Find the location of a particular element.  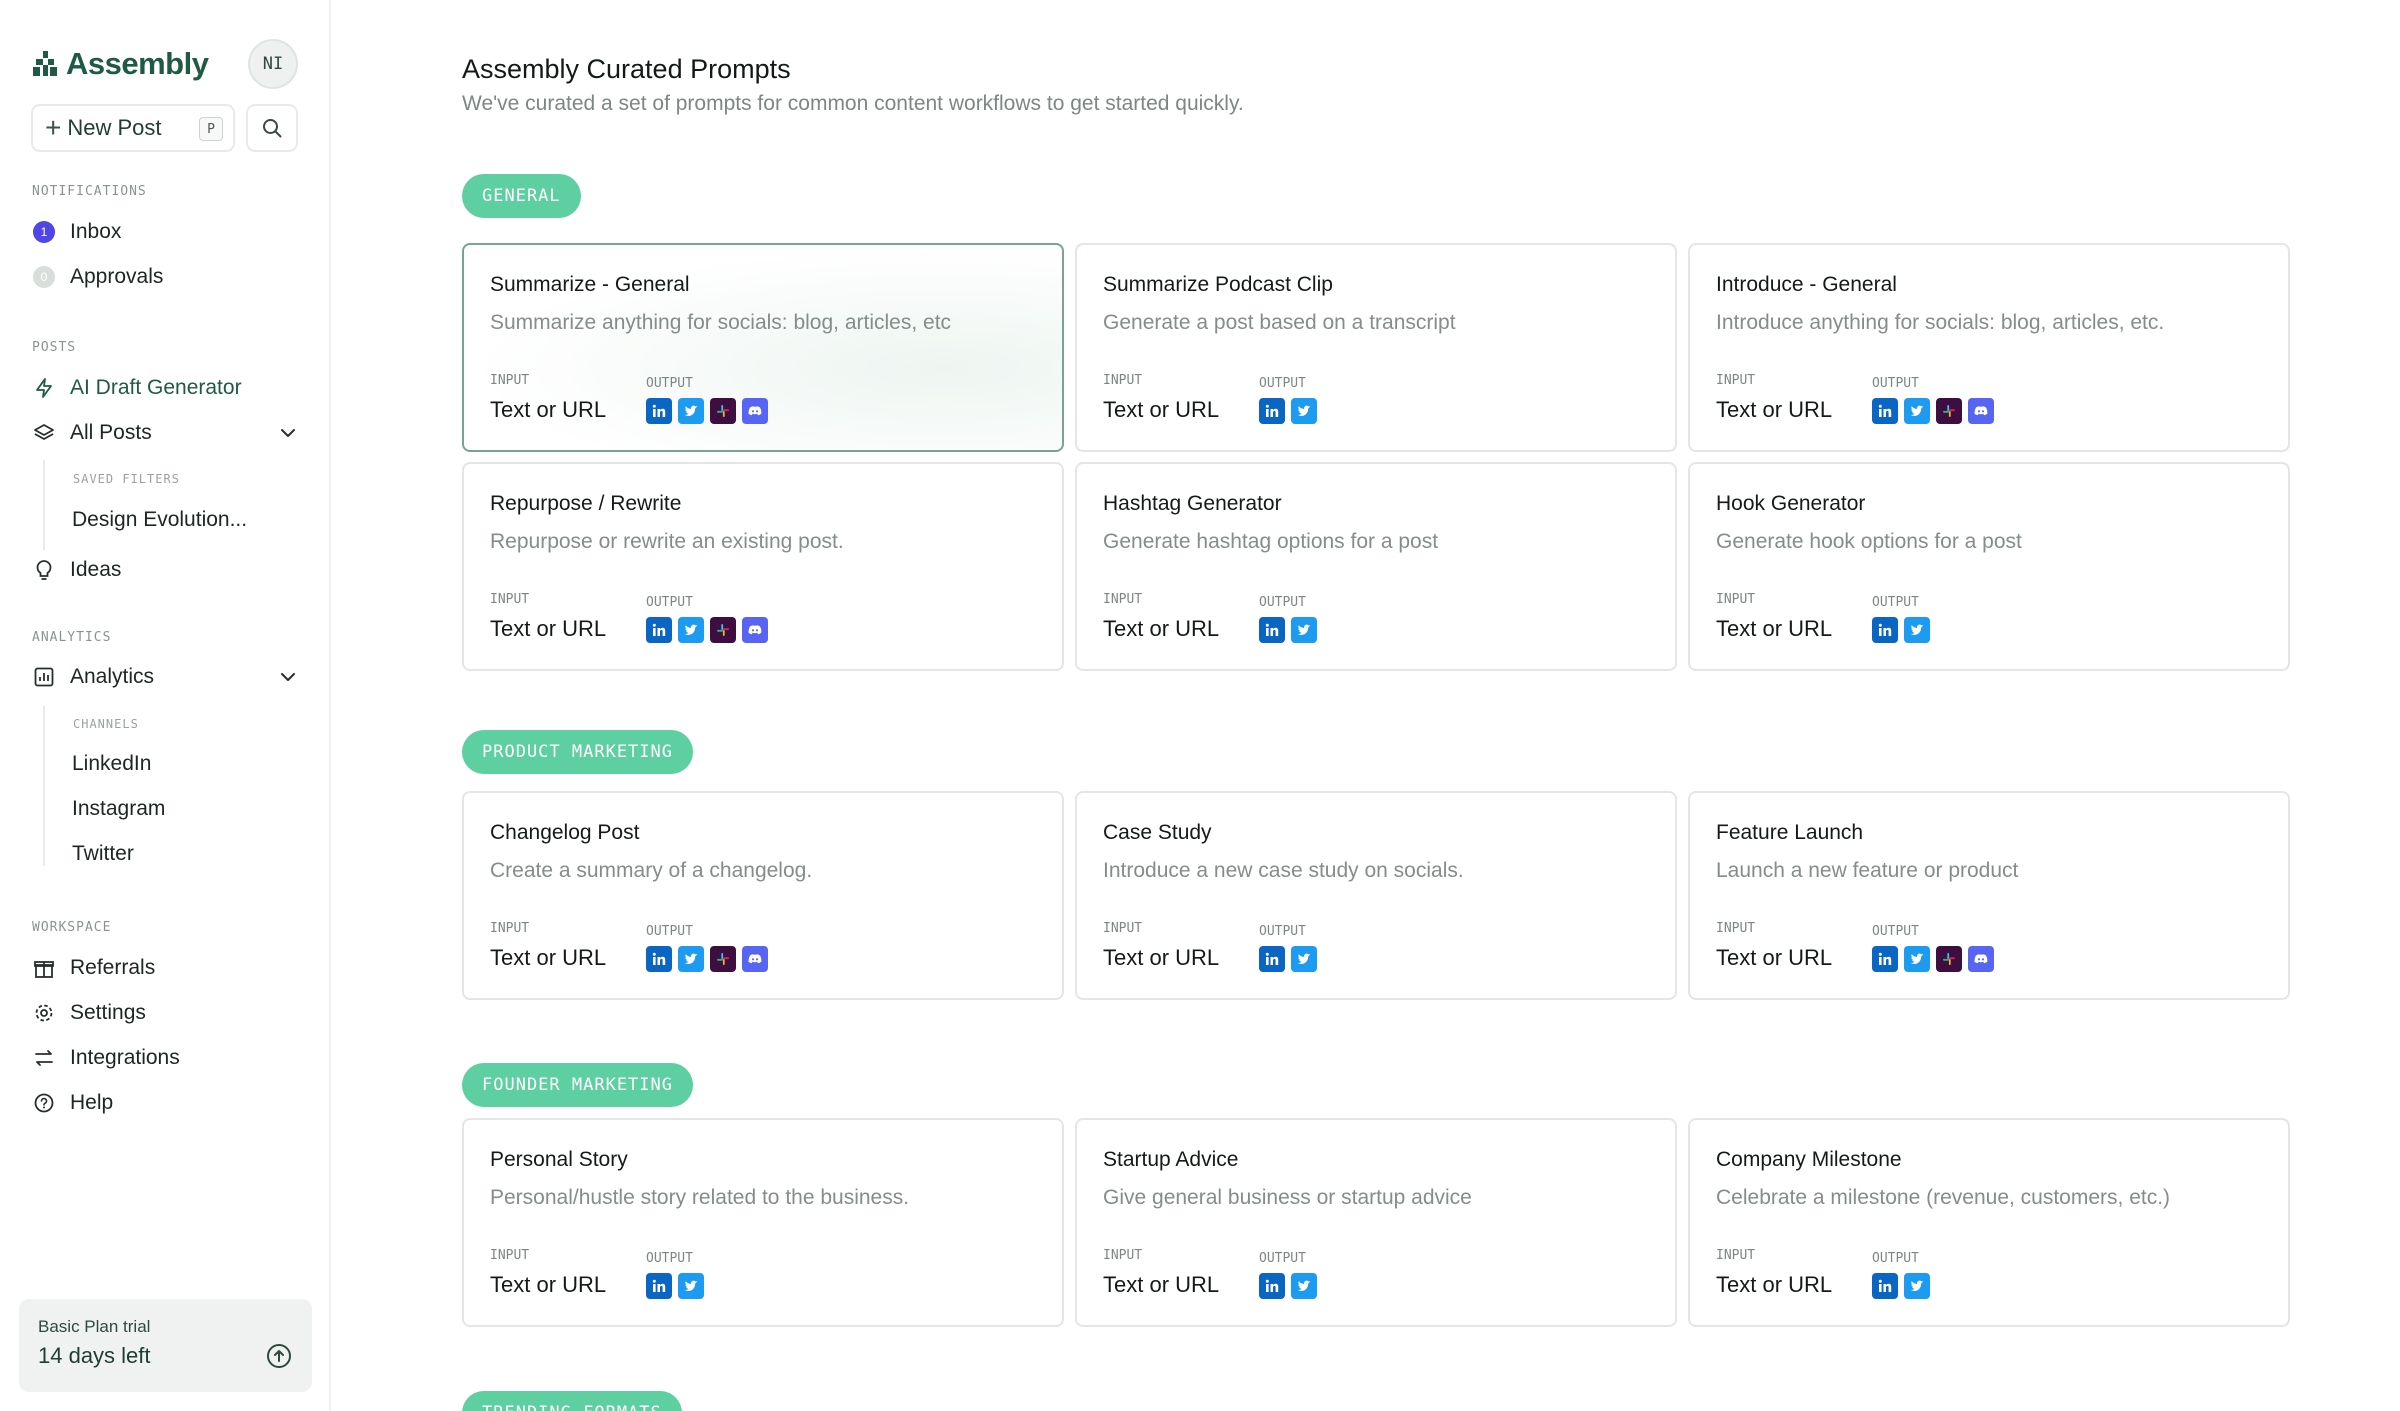

card-title: Personal Story is located at coordinates (559, 1159).